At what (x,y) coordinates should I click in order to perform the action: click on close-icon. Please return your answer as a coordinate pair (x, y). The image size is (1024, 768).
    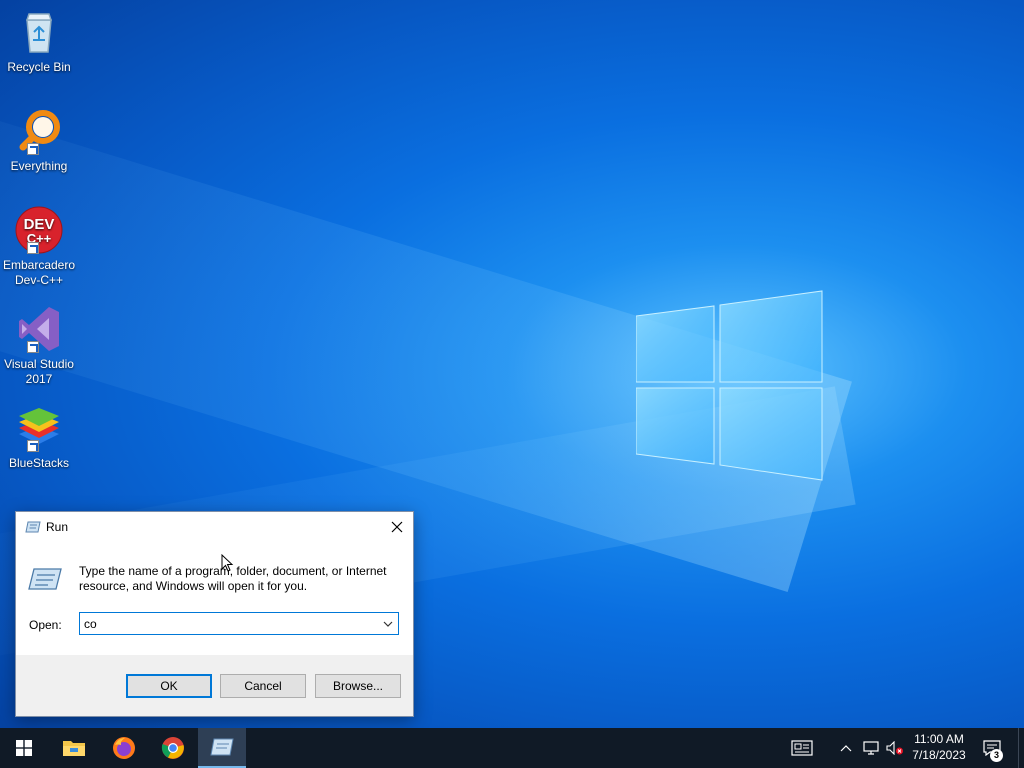
    Looking at the image, I should click on (397, 527).